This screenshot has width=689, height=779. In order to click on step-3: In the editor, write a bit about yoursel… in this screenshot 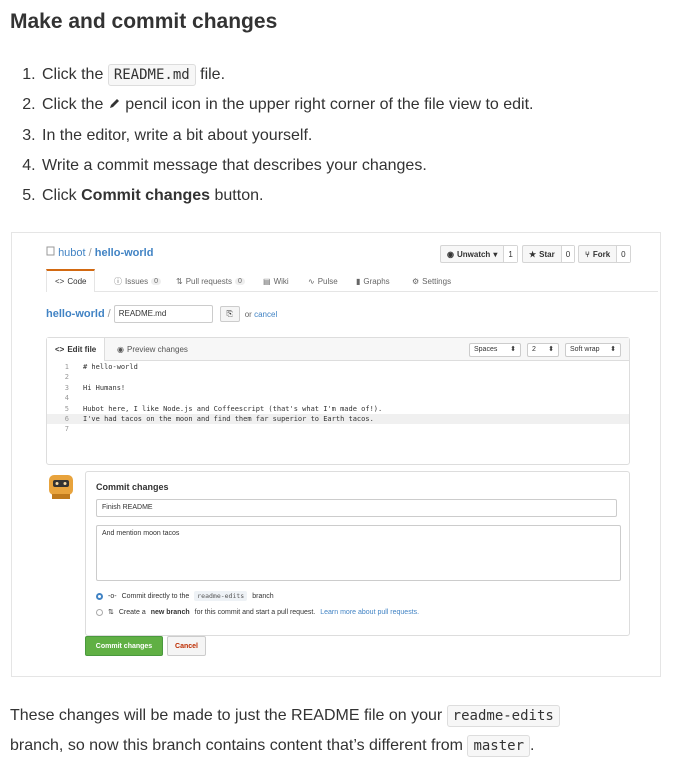, I will do `click(287, 136)`.